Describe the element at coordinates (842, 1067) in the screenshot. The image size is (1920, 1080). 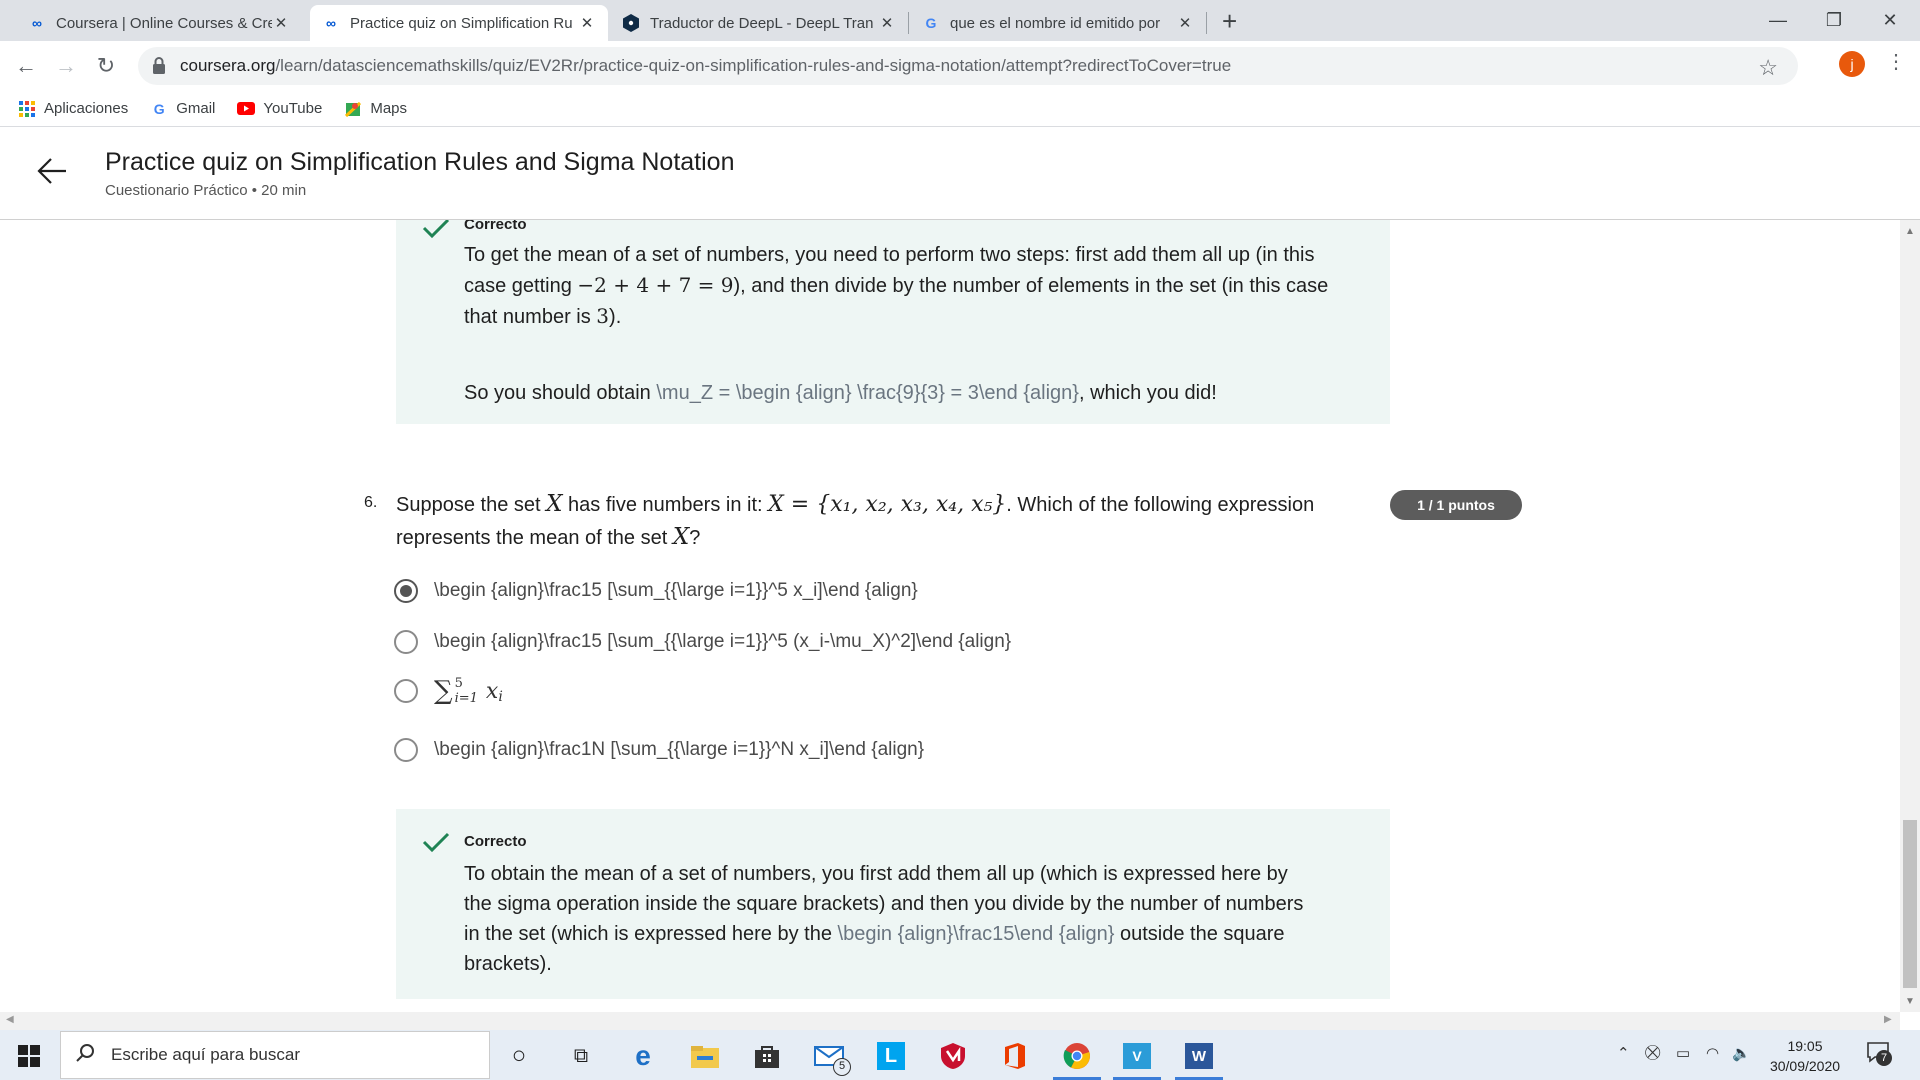
I see `mail-badge: 5` at that location.